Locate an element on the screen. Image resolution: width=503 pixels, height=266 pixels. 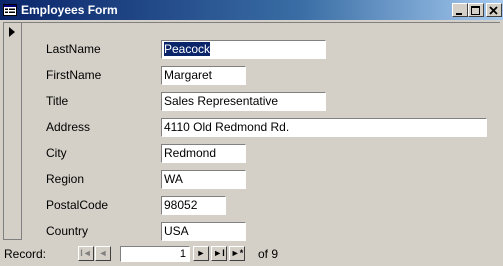
maximize-button is located at coordinates (476, 10).